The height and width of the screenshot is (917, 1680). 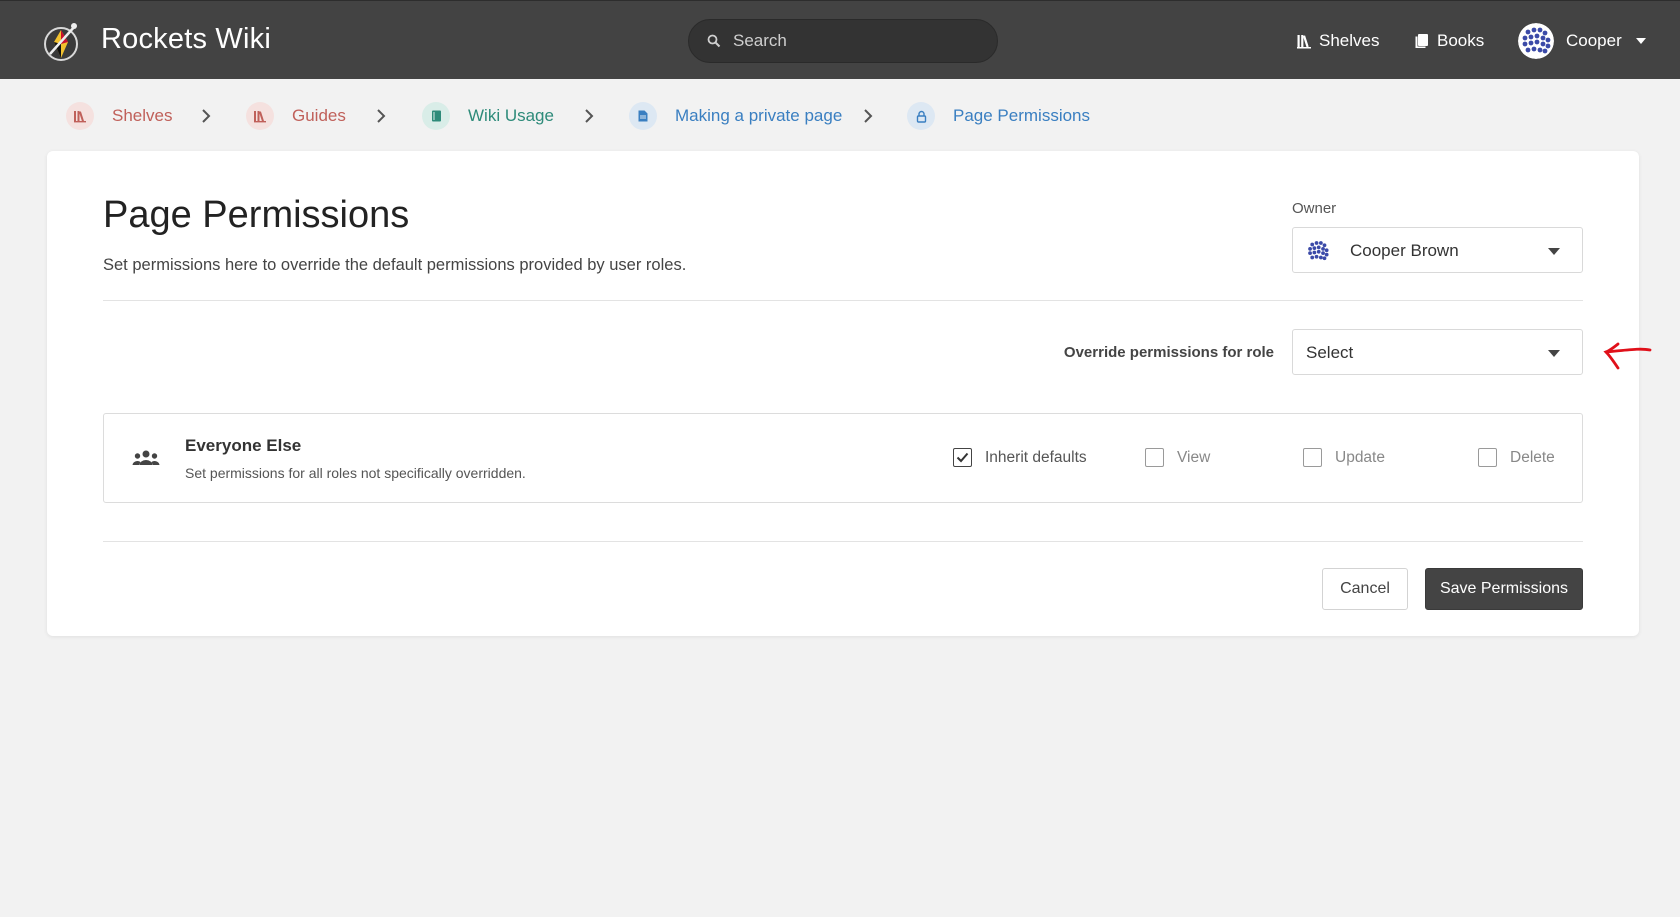 What do you see at coordinates (1532, 457) in the screenshot?
I see `delete-label: Delete` at bounding box center [1532, 457].